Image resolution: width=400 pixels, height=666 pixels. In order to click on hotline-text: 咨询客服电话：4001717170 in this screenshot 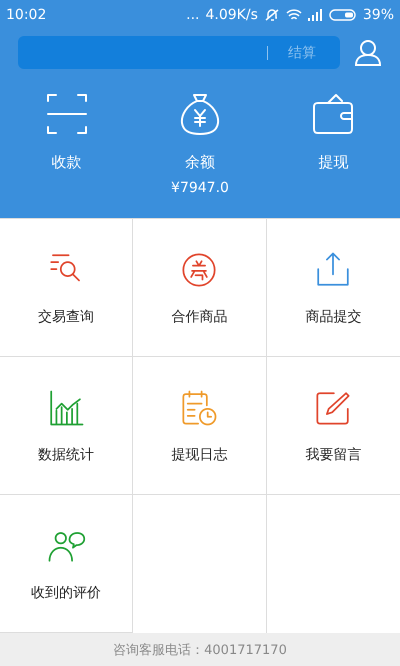, I will do `click(200, 650)`.